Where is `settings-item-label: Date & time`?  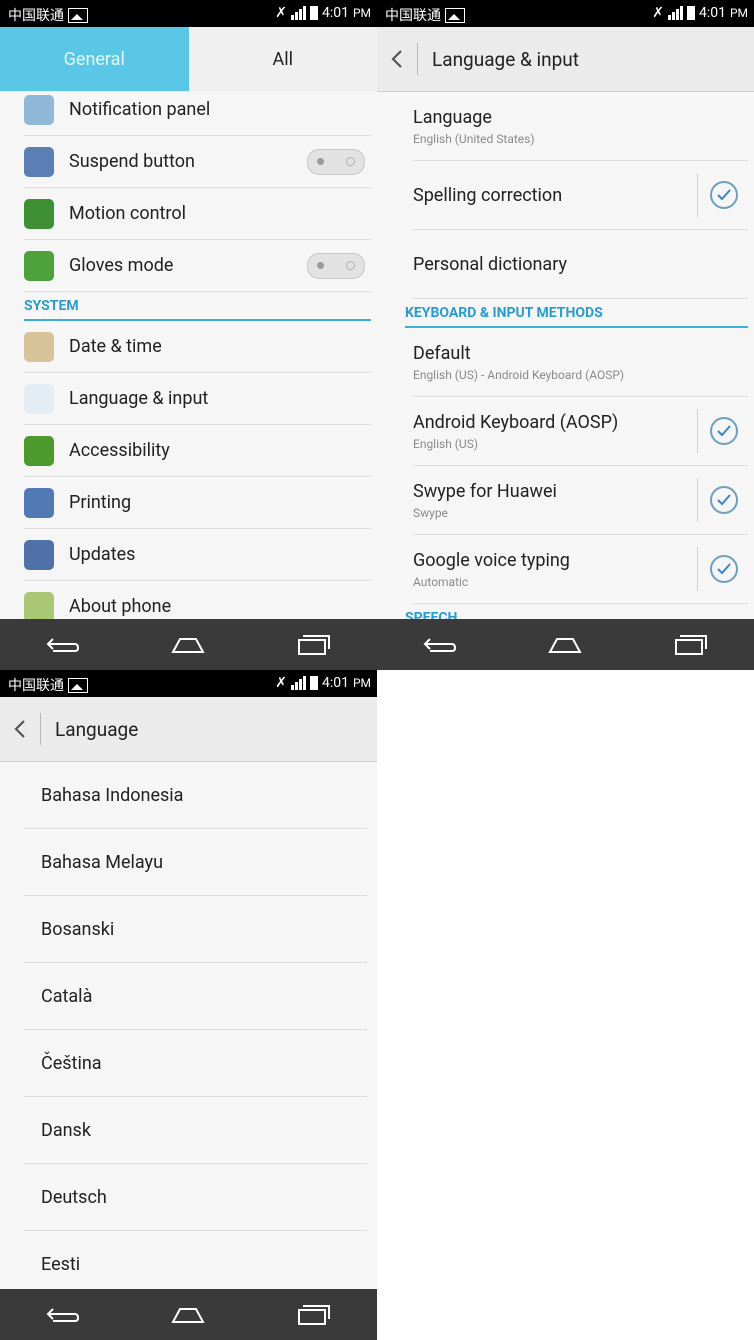
settings-item-label: Date & time is located at coordinates (115, 346).